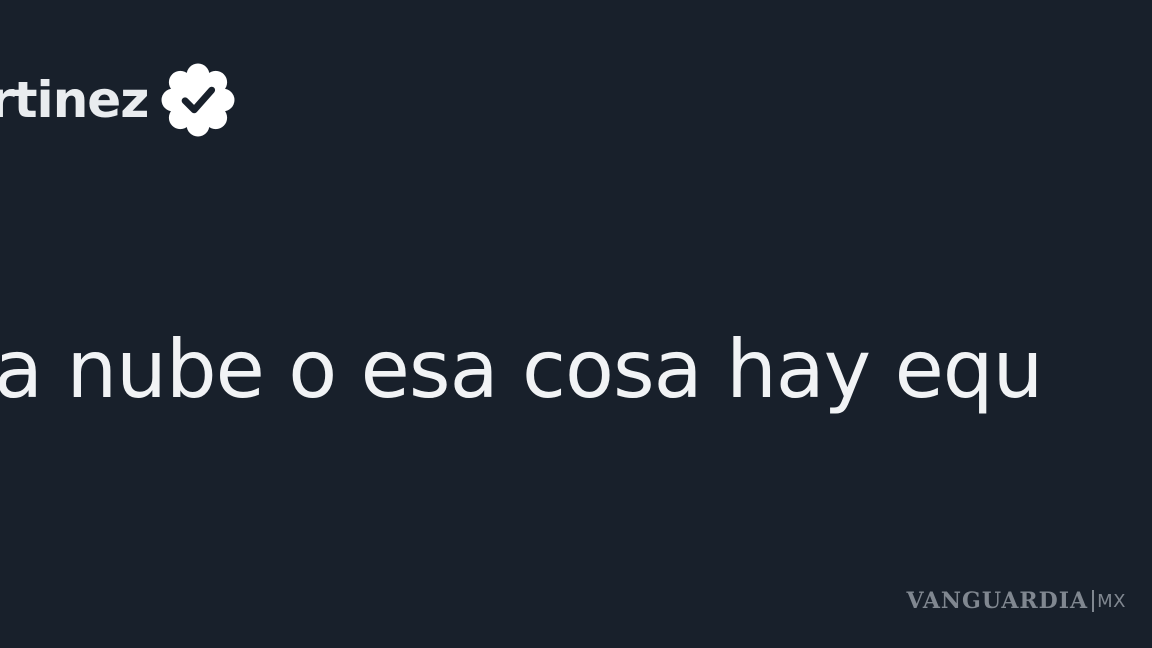  Describe the element at coordinates (198, 100) in the screenshot. I see `verified-badge-icon` at that location.